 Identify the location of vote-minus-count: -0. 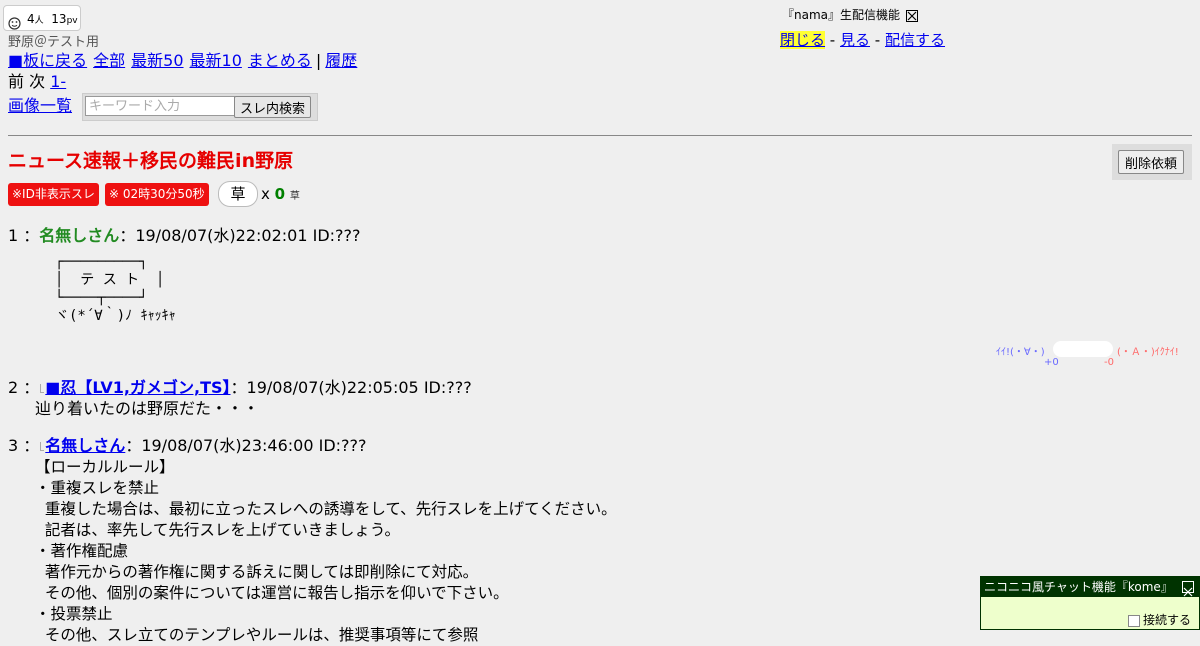
(1109, 362).